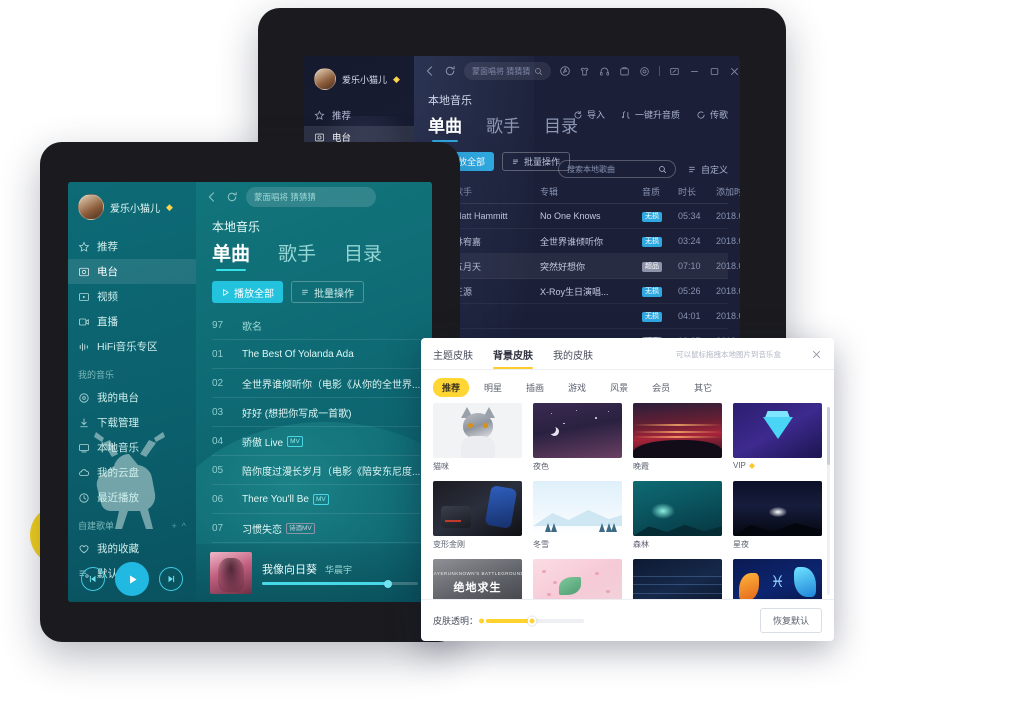 Image resolution: width=1022 pixels, height=710 pixels. I want to click on search-local-input: 搜索本地歌曲, so click(616, 169).